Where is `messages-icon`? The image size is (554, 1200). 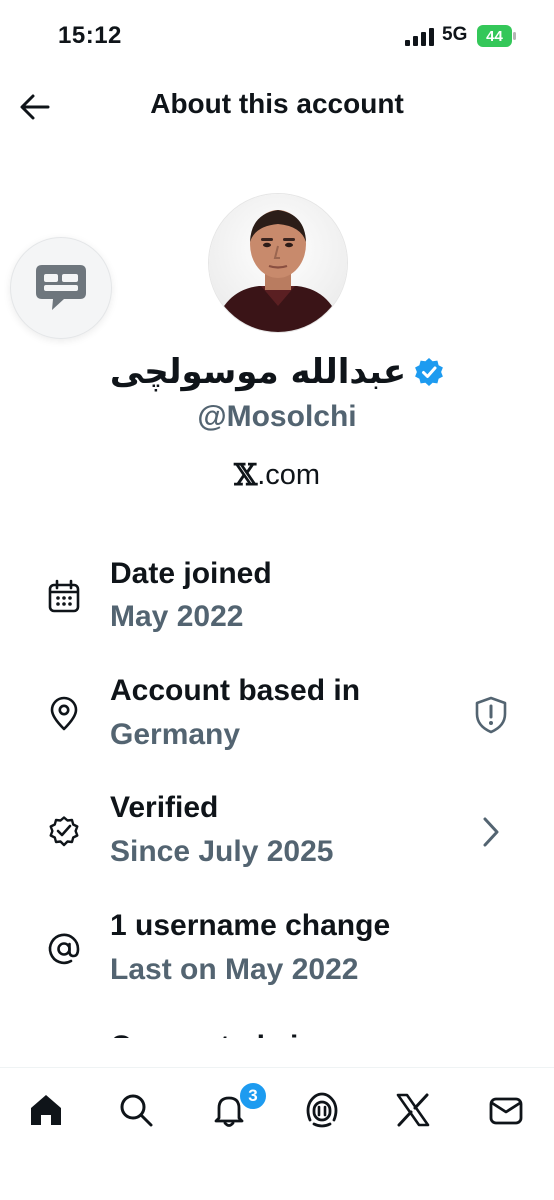 messages-icon is located at coordinates (506, 1111).